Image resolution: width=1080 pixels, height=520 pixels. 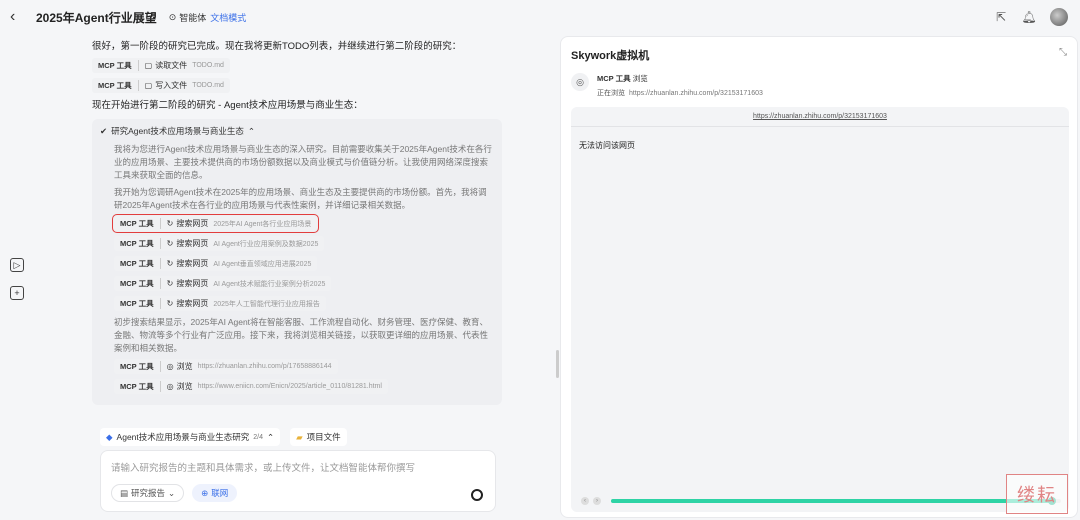 What do you see at coordinates (277, 46) in the screenshot?
I see `intro-text: 很好，第一阶段的研究已完成。现在我将更新TODO列表，并继续进行第二阶段的研究：` at bounding box center [277, 46].